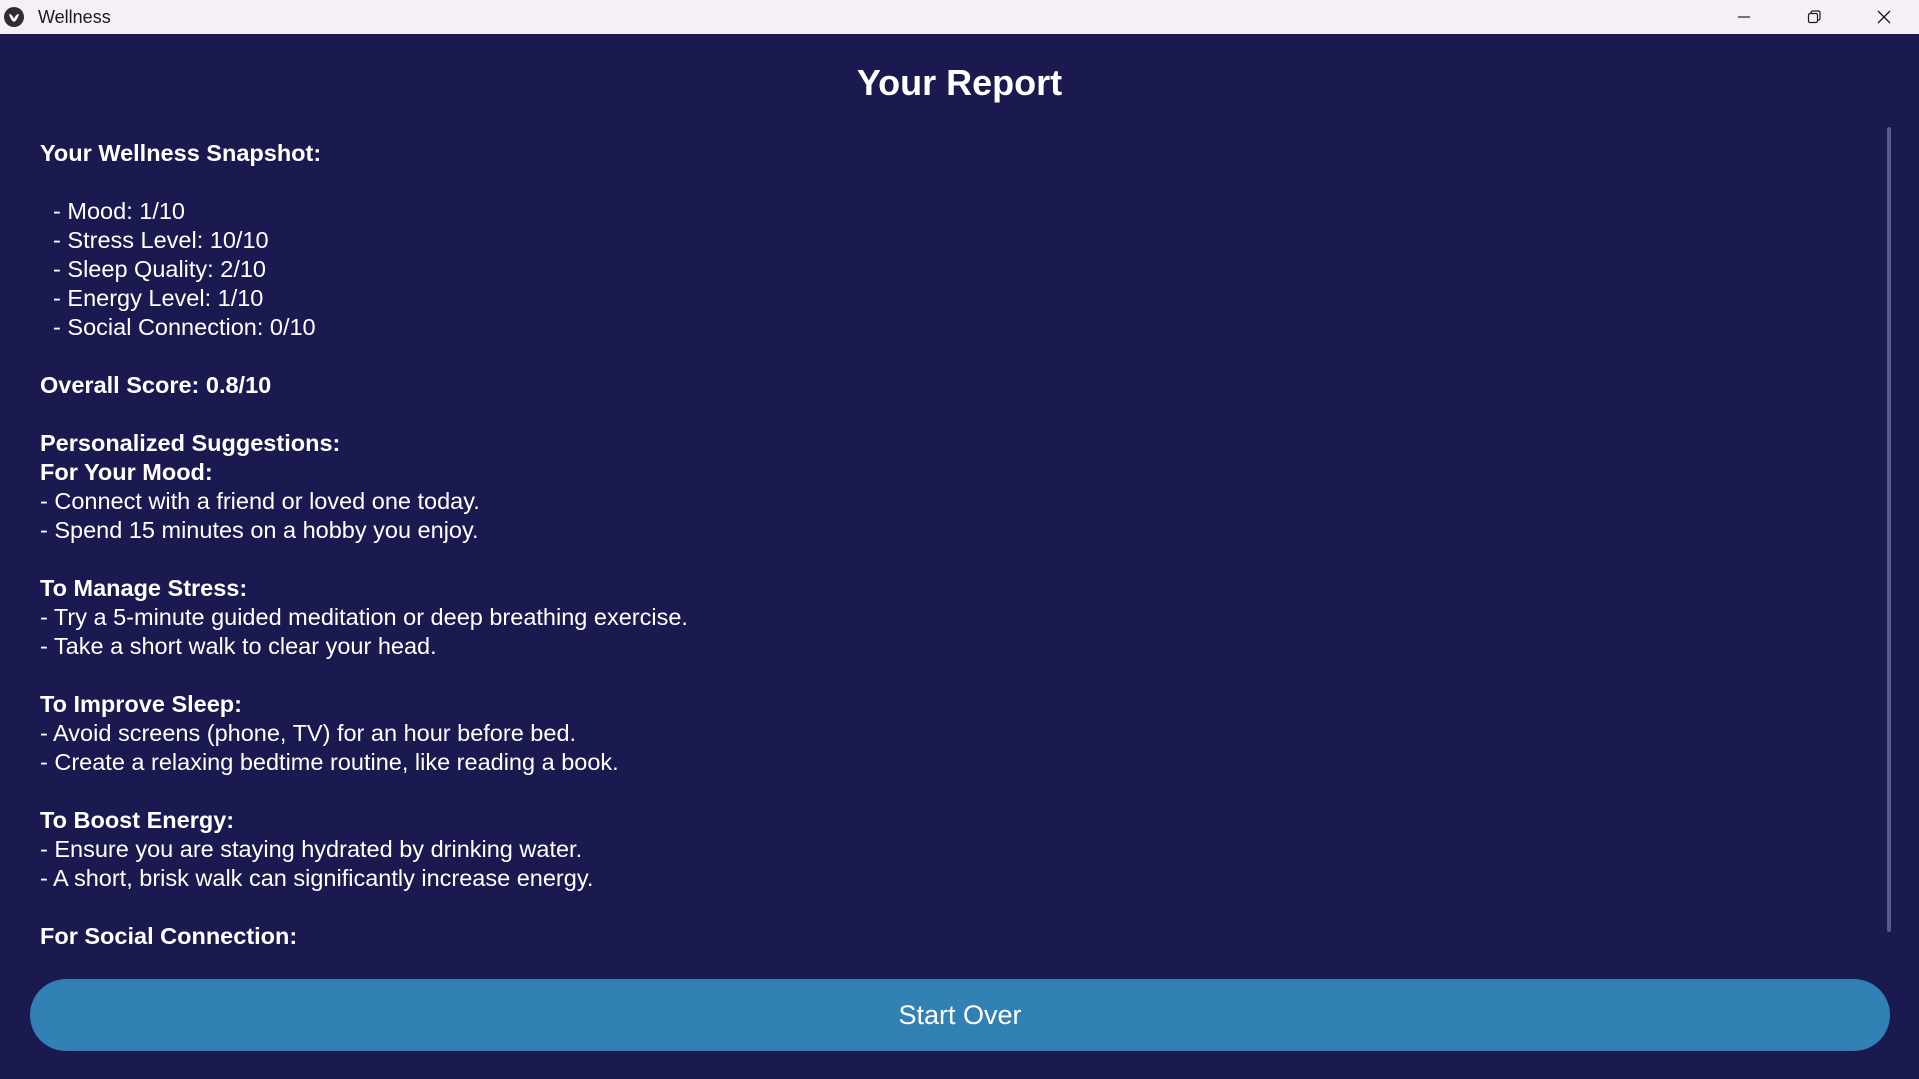 The width and height of the screenshot is (1919, 1079). What do you see at coordinates (1884, 17) in the screenshot?
I see `close-icon` at bounding box center [1884, 17].